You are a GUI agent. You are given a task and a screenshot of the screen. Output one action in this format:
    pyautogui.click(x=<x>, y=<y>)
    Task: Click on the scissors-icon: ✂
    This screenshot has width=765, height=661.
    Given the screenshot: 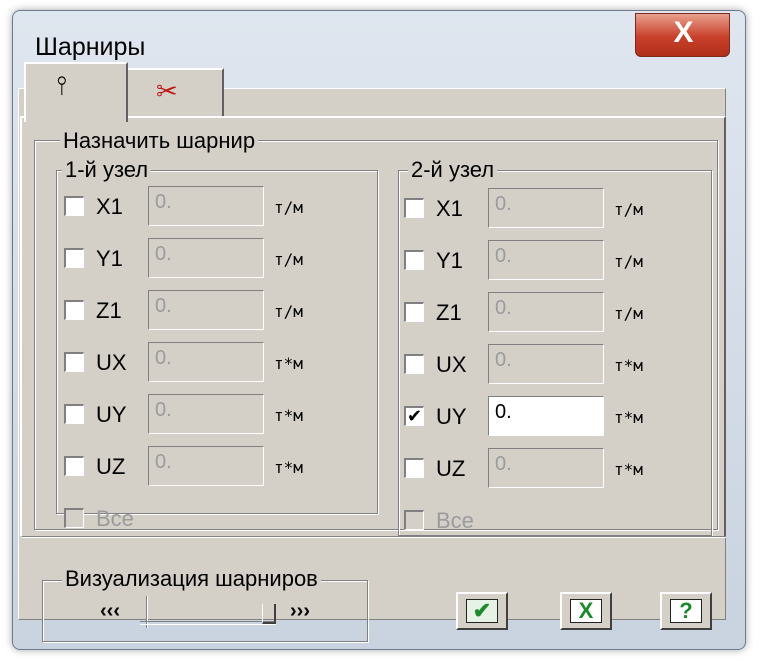 What is the action you would take?
    pyautogui.click(x=167, y=91)
    